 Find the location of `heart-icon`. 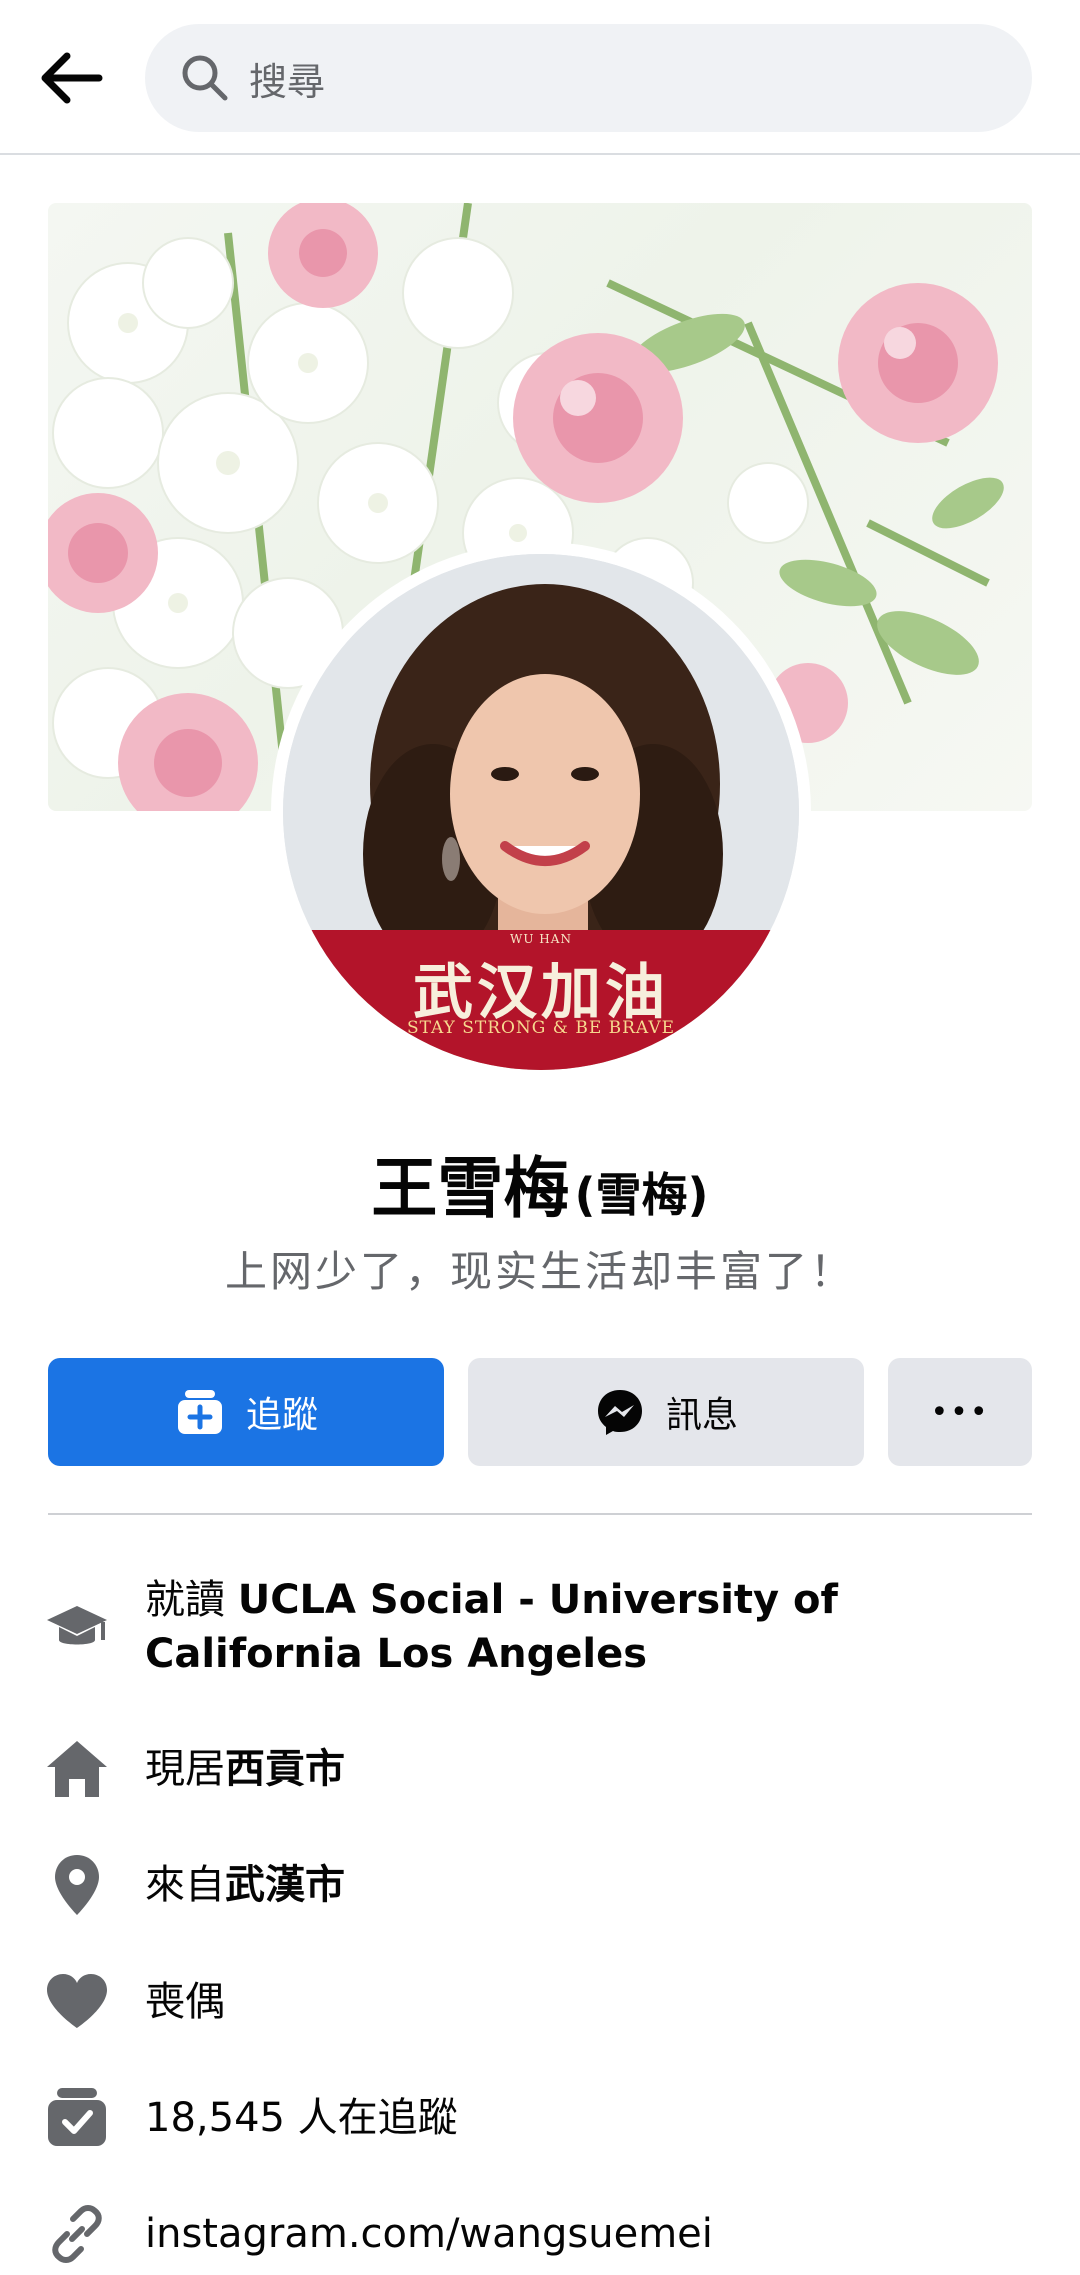

heart-icon is located at coordinates (77, 2002).